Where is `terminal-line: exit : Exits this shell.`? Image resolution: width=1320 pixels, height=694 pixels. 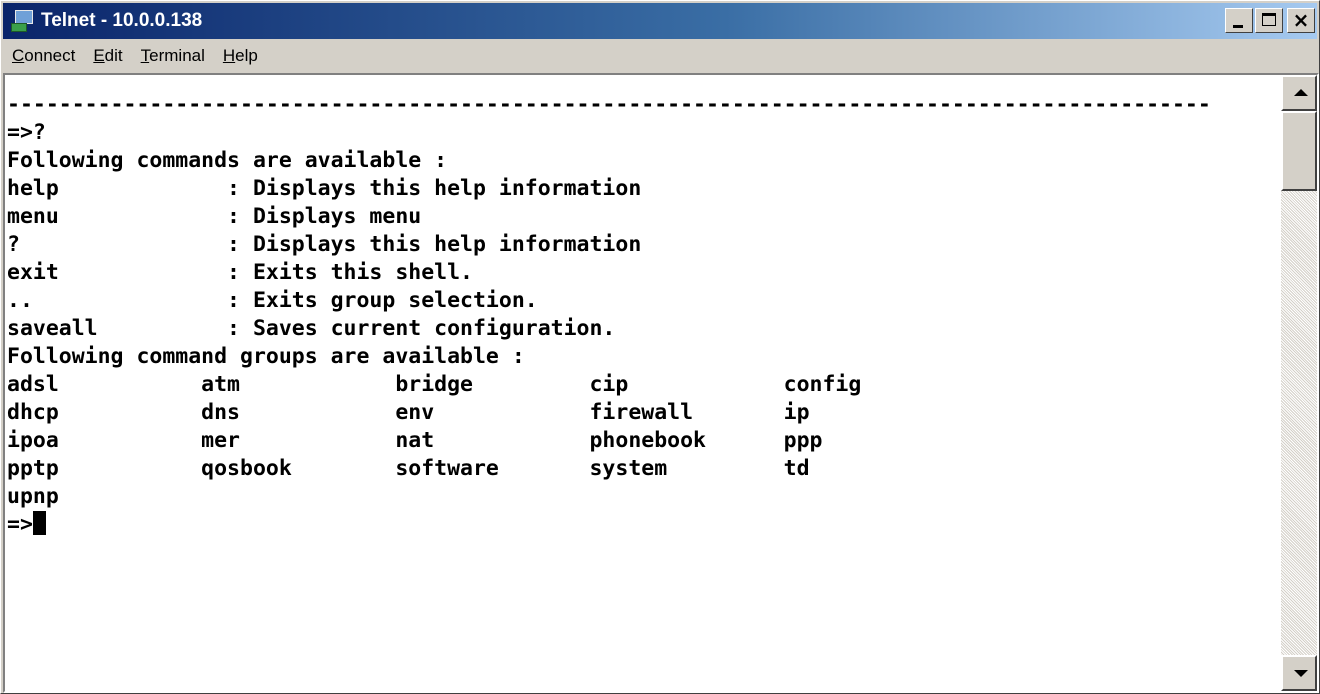
terminal-line: exit : Exits this shell. is located at coordinates (240, 272).